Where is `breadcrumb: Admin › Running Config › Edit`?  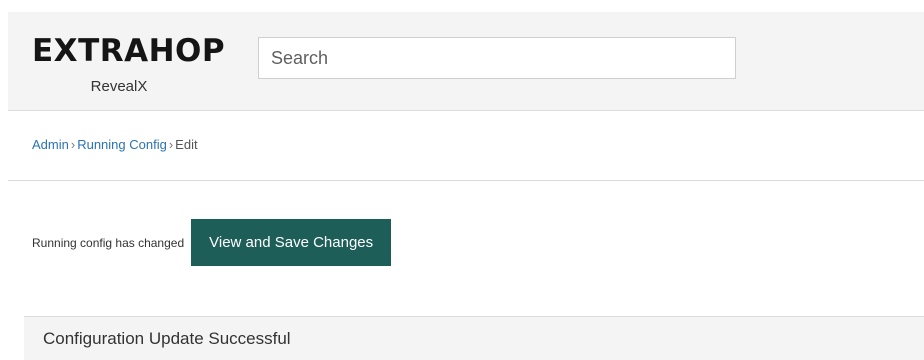
breadcrumb: Admin › Running Config › Edit is located at coordinates (115, 145).